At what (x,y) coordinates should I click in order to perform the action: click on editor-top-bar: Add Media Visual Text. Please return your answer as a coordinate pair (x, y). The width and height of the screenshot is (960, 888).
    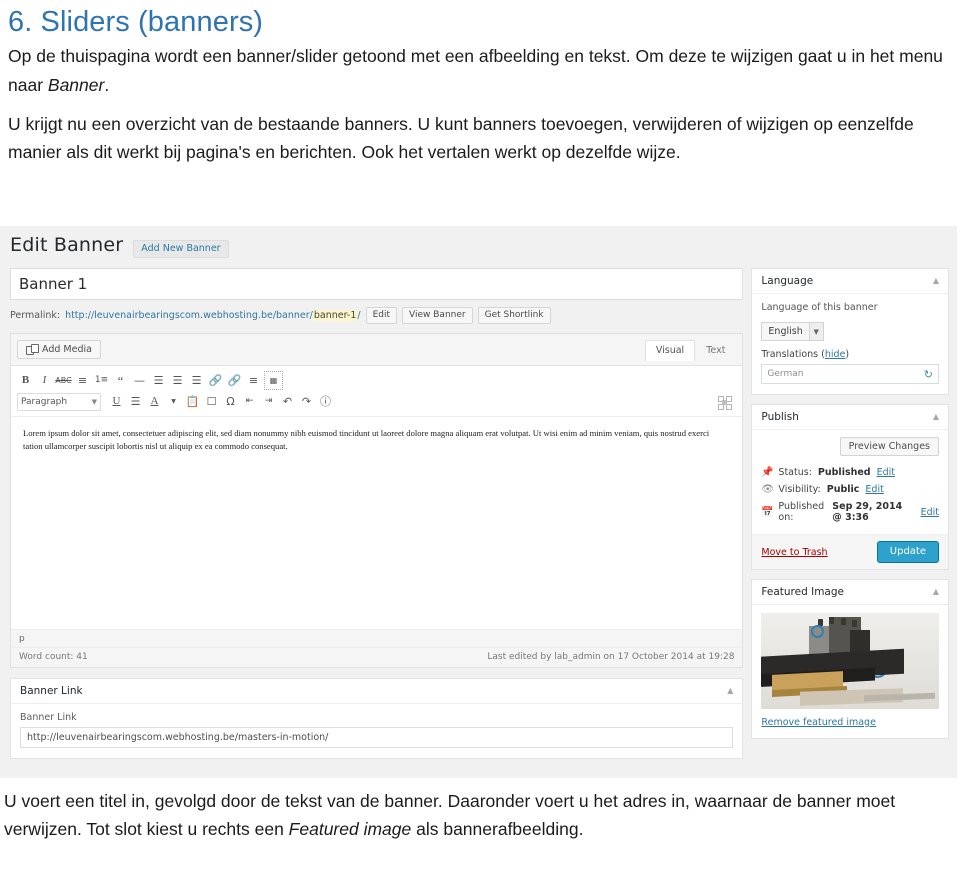
    Looking at the image, I should click on (377, 350).